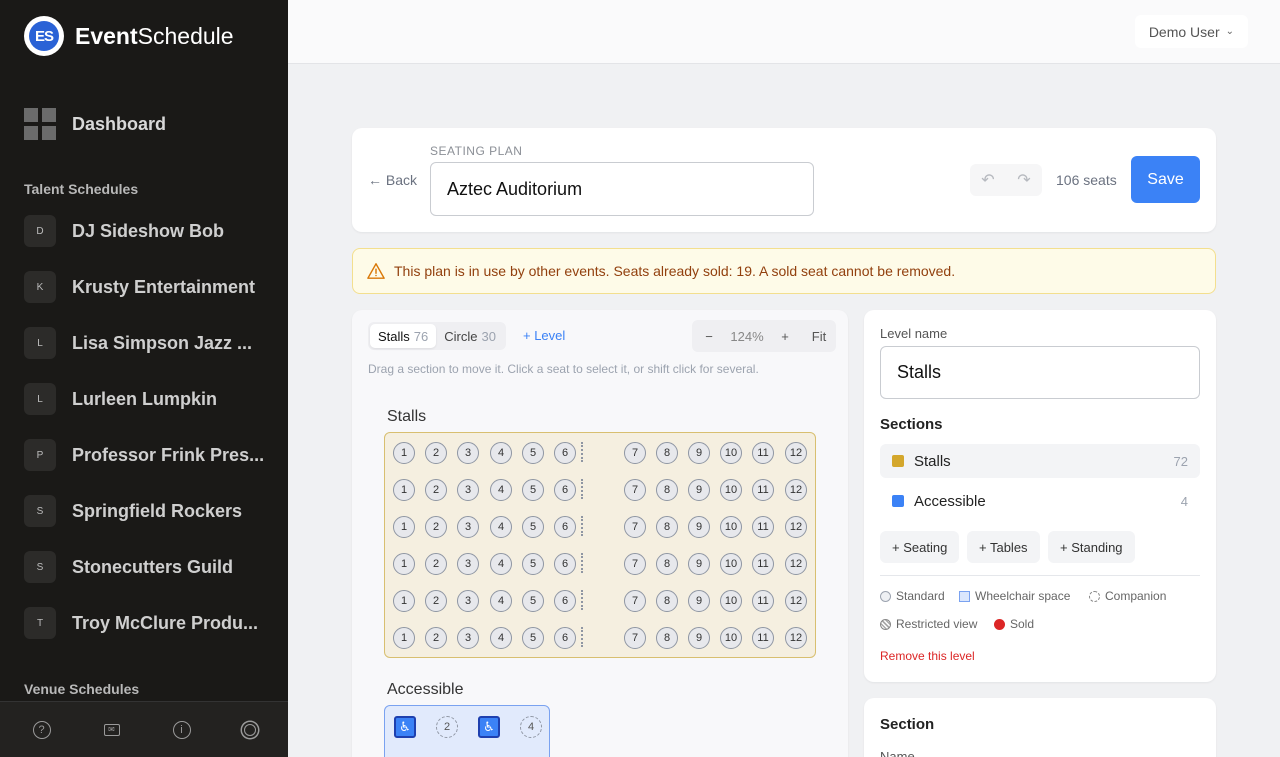 This screenshot has width=1280, height=757. I want to click on zoom-in-button: +, so click(785, 336).